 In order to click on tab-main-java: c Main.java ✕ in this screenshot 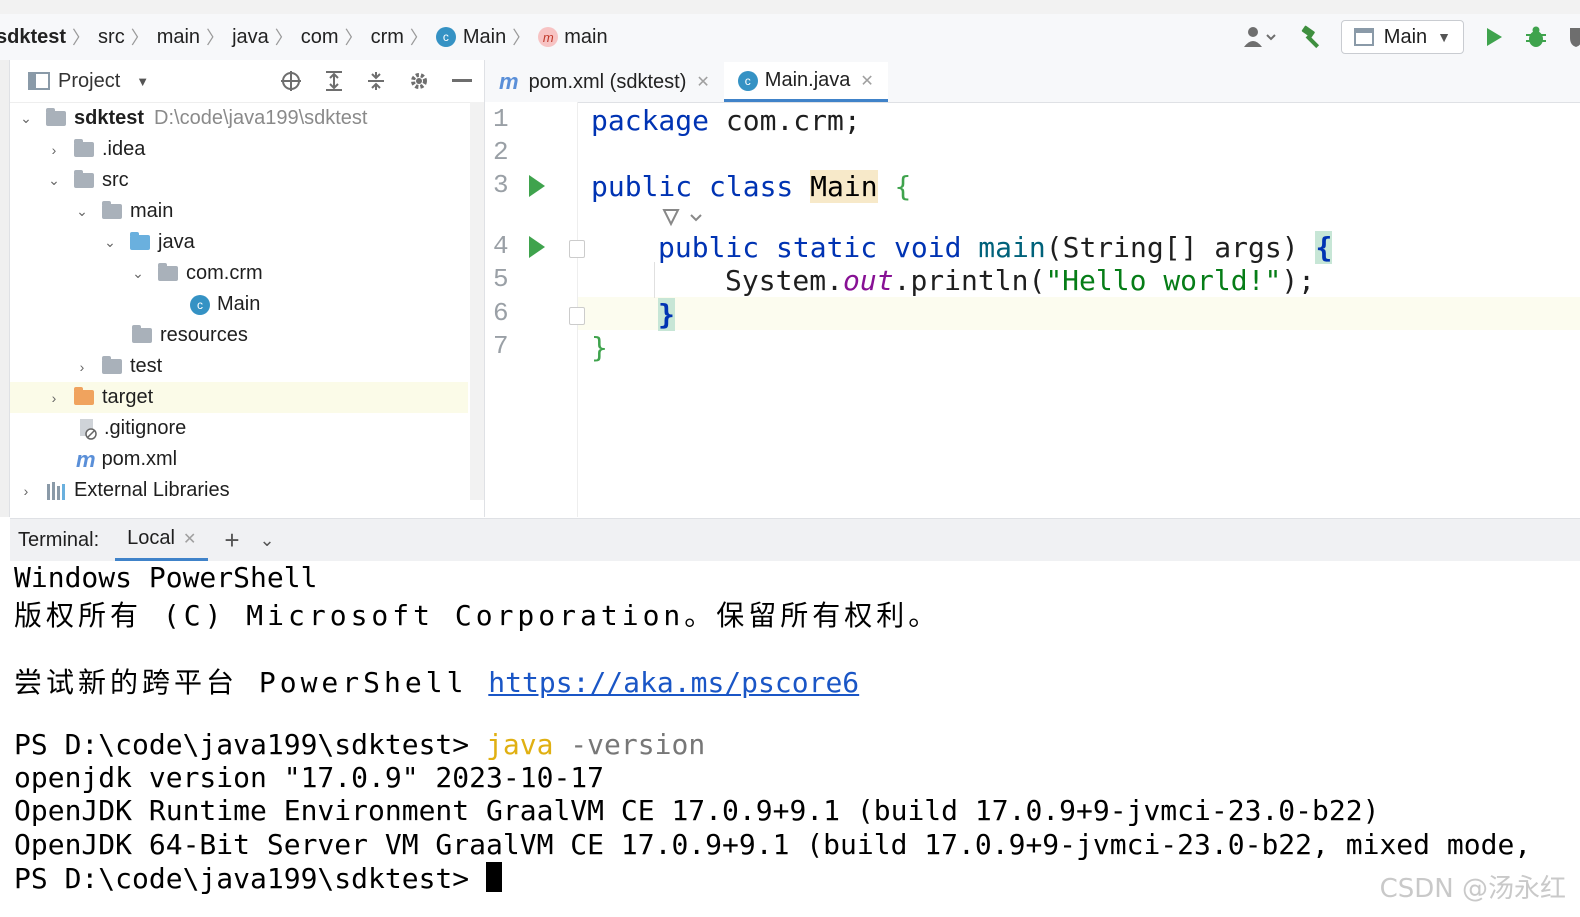, I will do `click(805, 82)`.